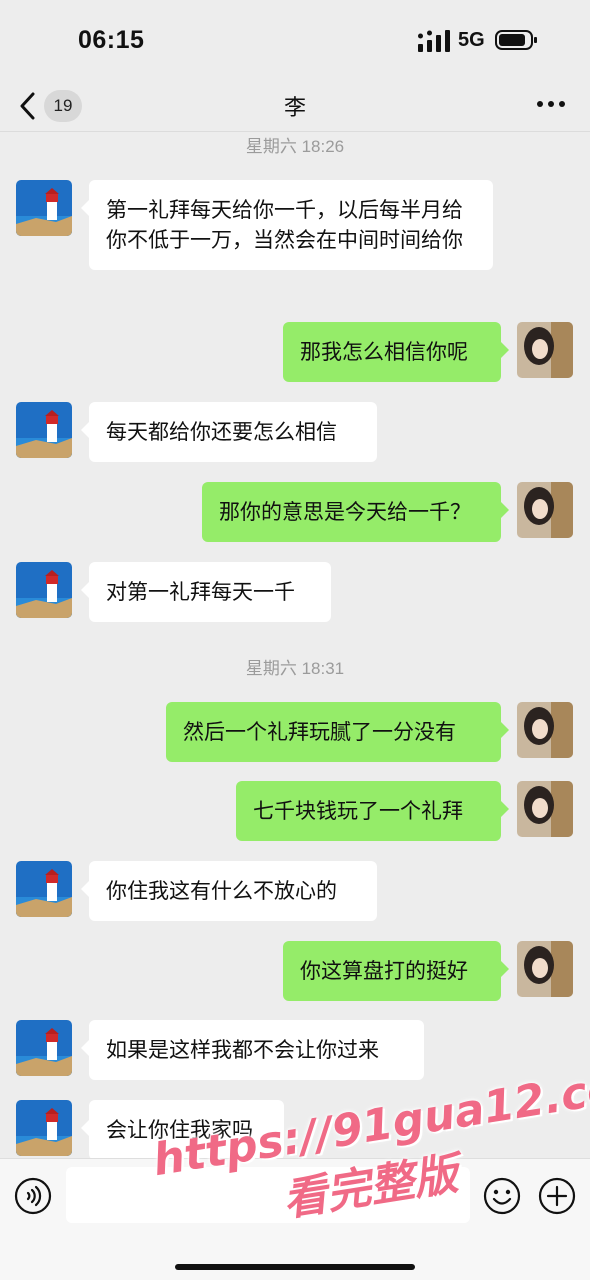 This screenshot has height=1280, width=590. I want to click on voice-input-icon, so click(33, 1196).